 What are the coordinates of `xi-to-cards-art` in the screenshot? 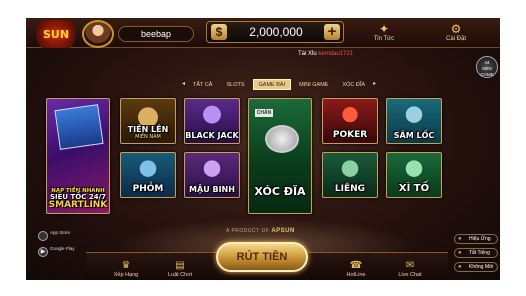 It's located at (414, 166).